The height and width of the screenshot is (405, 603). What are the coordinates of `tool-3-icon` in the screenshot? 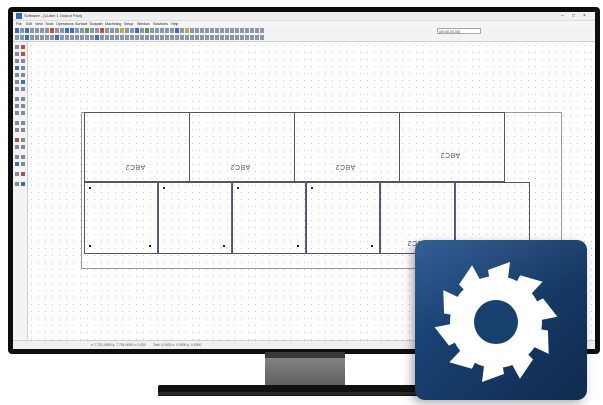 It's located at (27, 37).